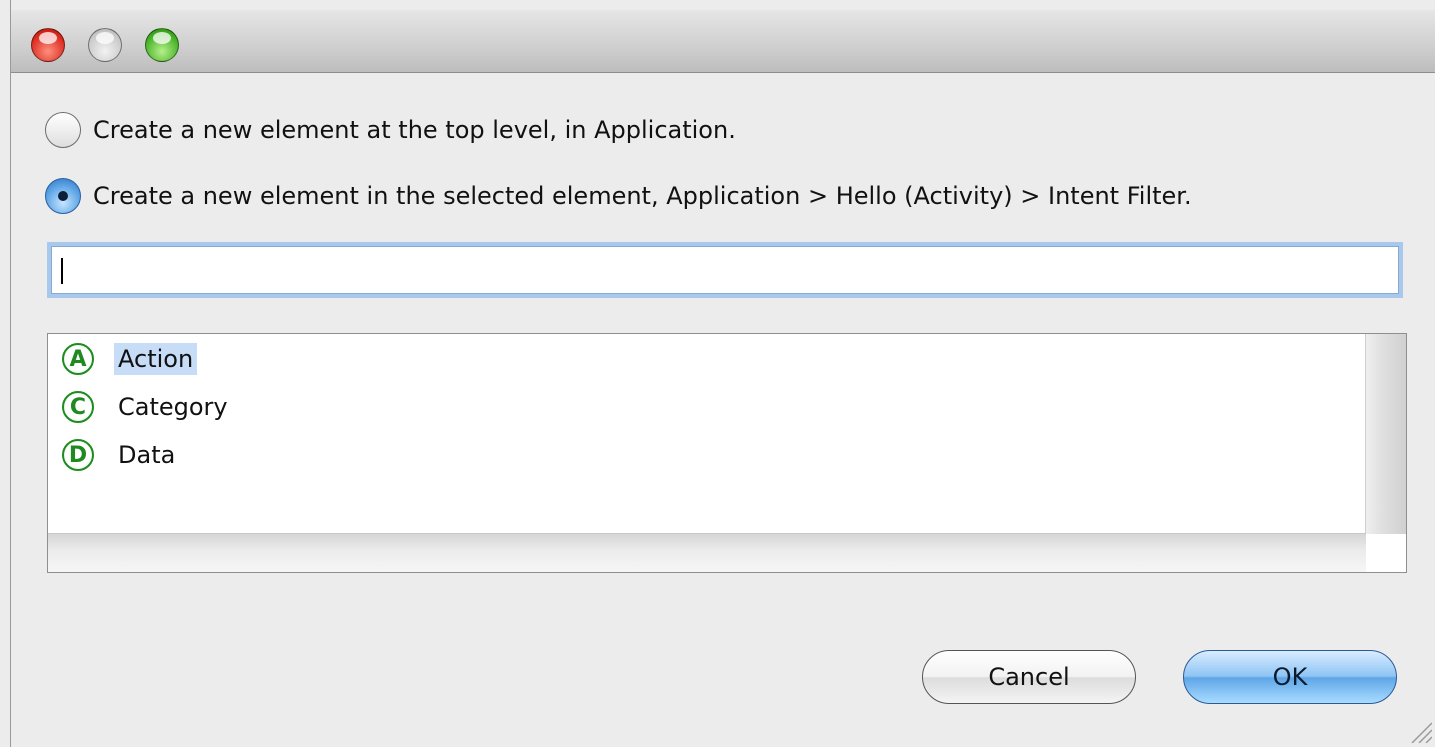 The image size is (1435, 747). What do you see at coordinates (725, 270) in the screenshot?
I see `filter-input` at bounding box center [725, 270].